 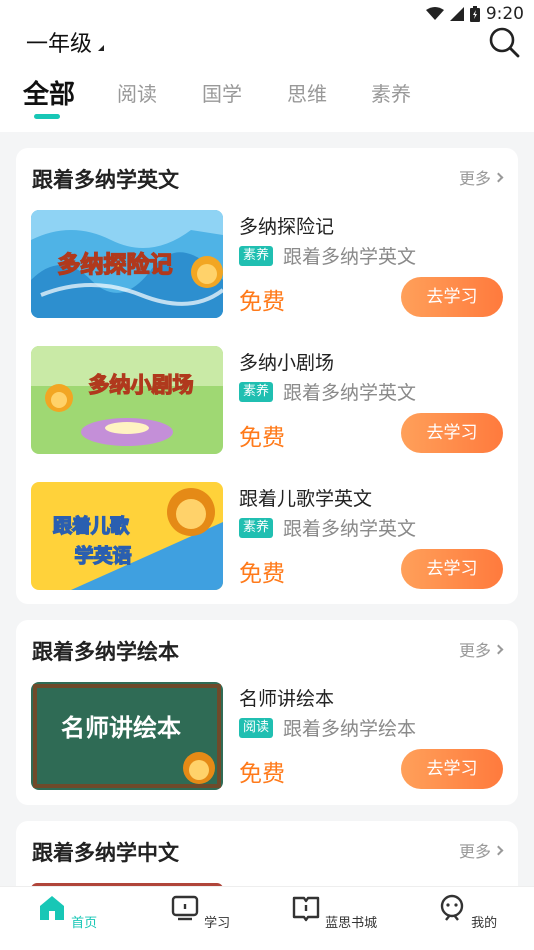 What do you see at coordinates (115, 264) in the screenshot?
I see `svg-text: 多纳探险记` at bounding box center [115, 264].